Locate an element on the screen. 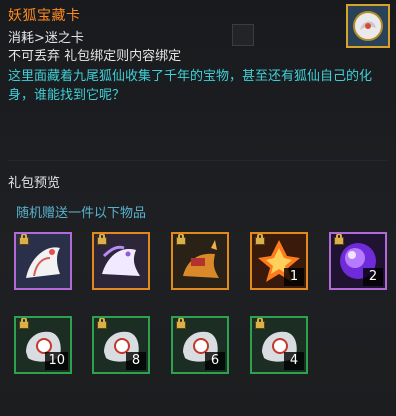  background-tab is located at coordinates (243, 35).